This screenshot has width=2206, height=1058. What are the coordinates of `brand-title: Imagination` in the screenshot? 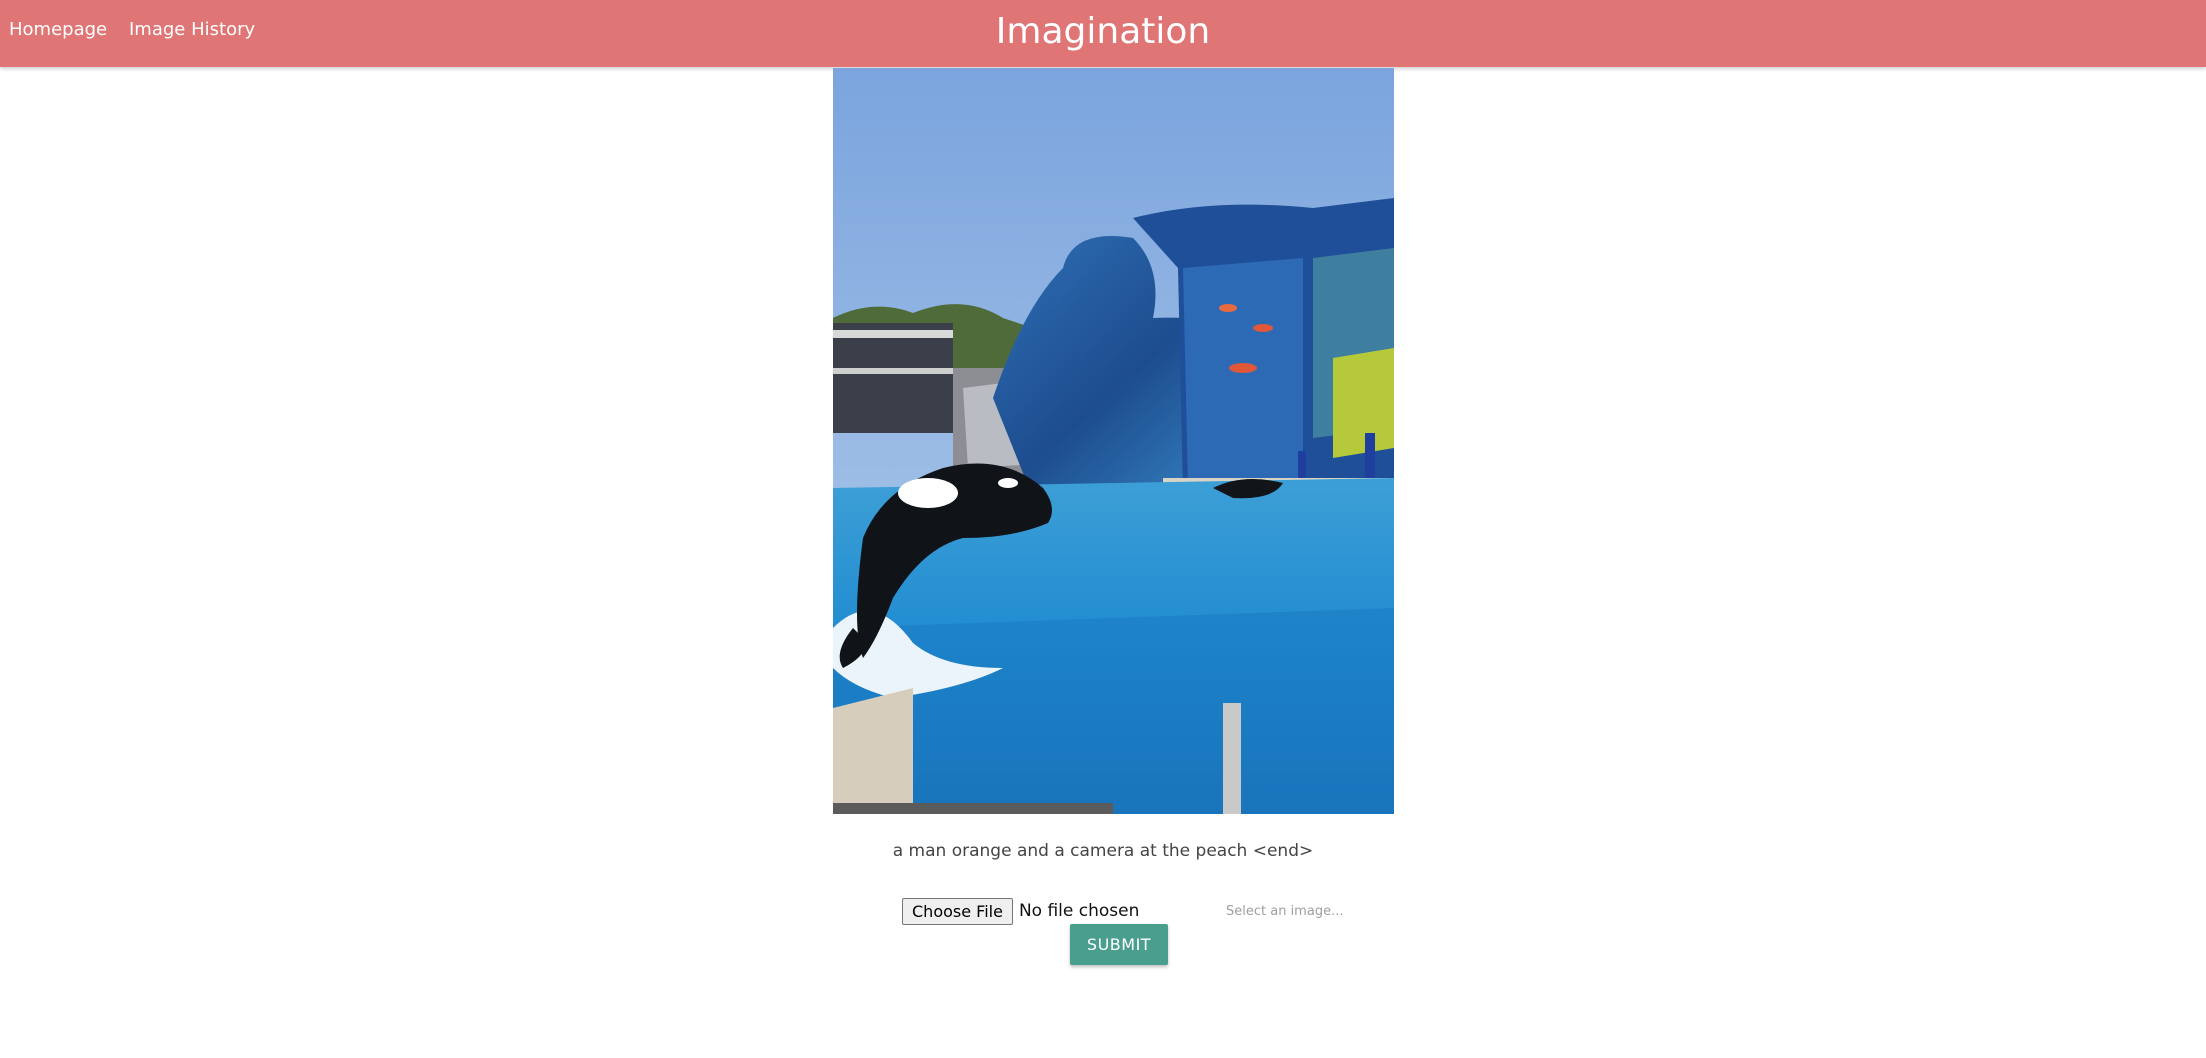 It's located at (1103, 31).